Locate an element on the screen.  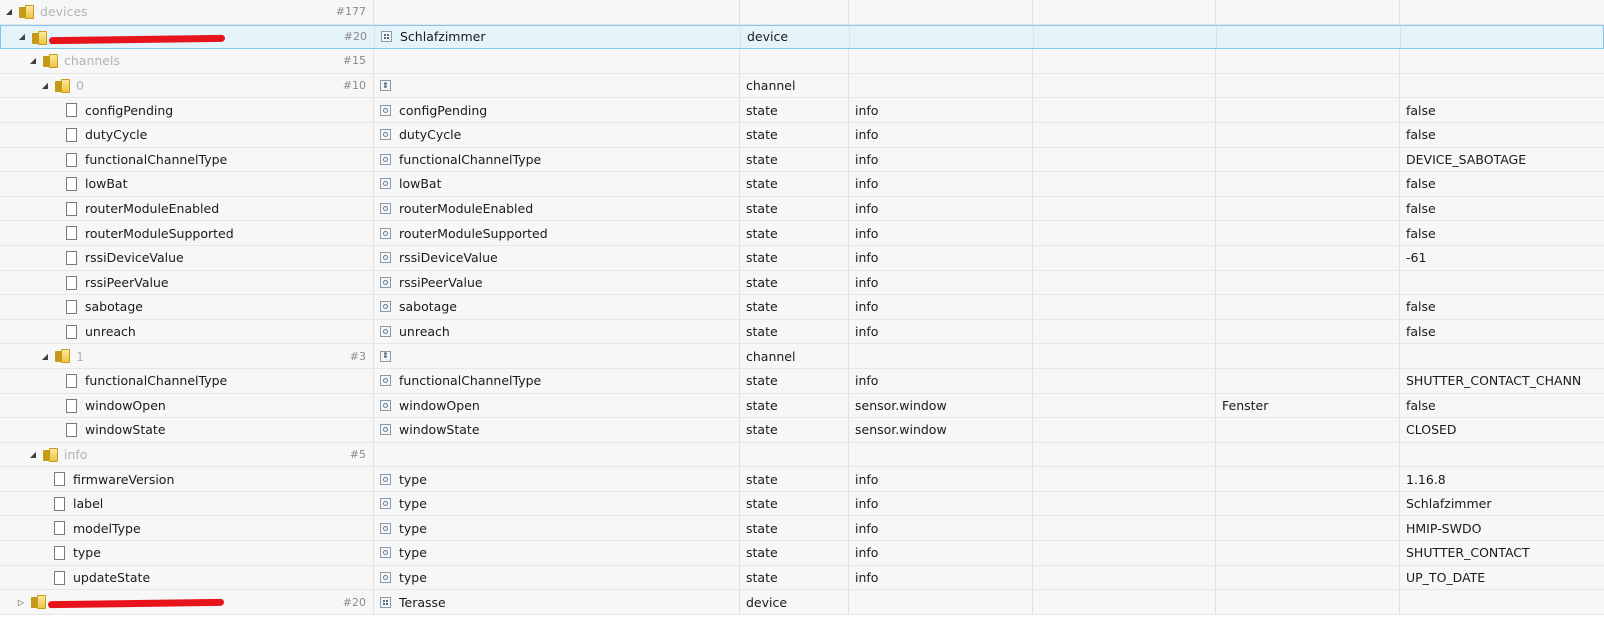
tree-item-label: rssiPeerValue is located at coordinates (127, 283).